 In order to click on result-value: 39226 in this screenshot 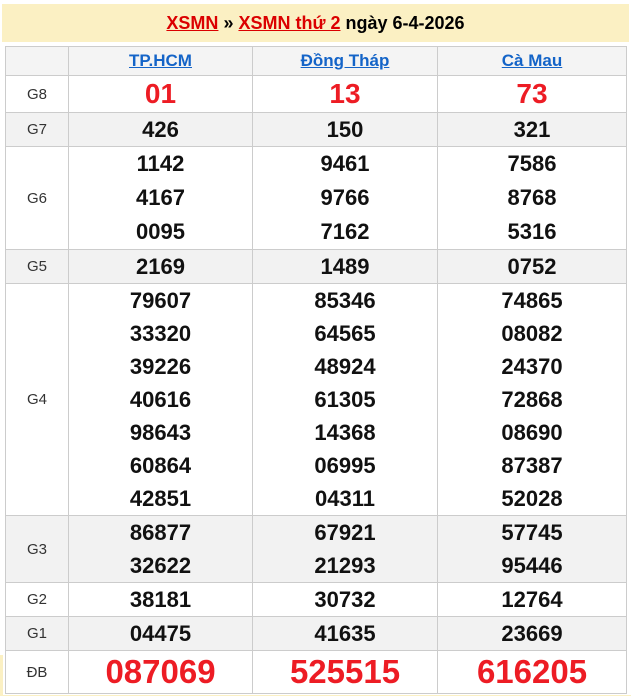, I will do `click(160, 366)`.